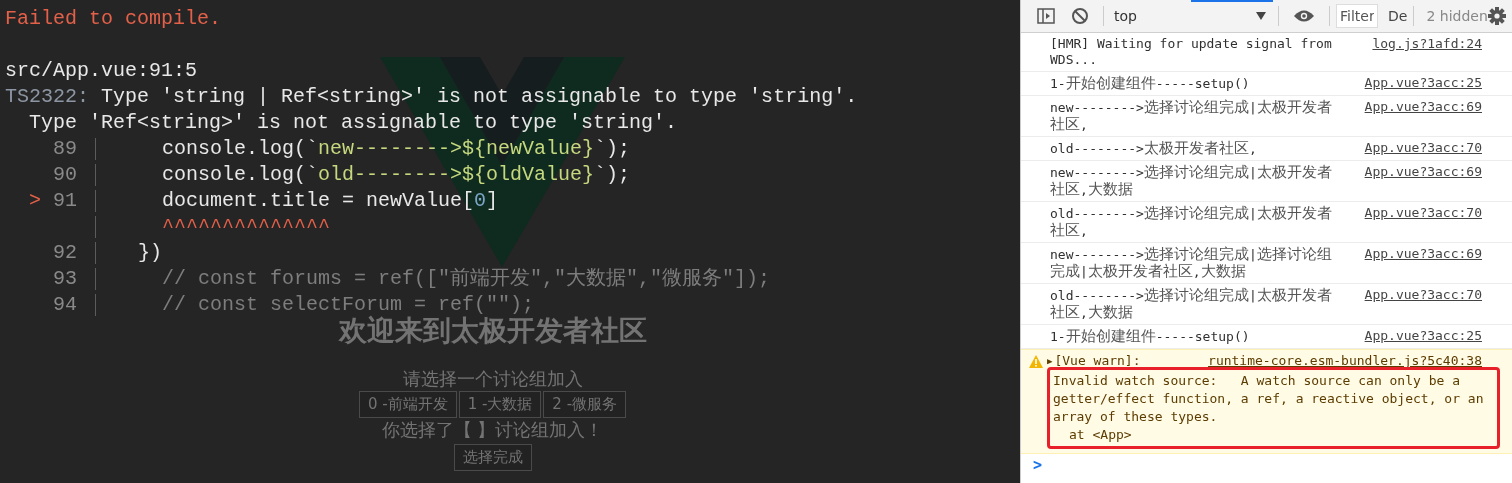  What do you see at coordinates (1457, 16) in the screenshot?
I see `hidden-count: 2 hidden` at bounding box center [1457, 16].